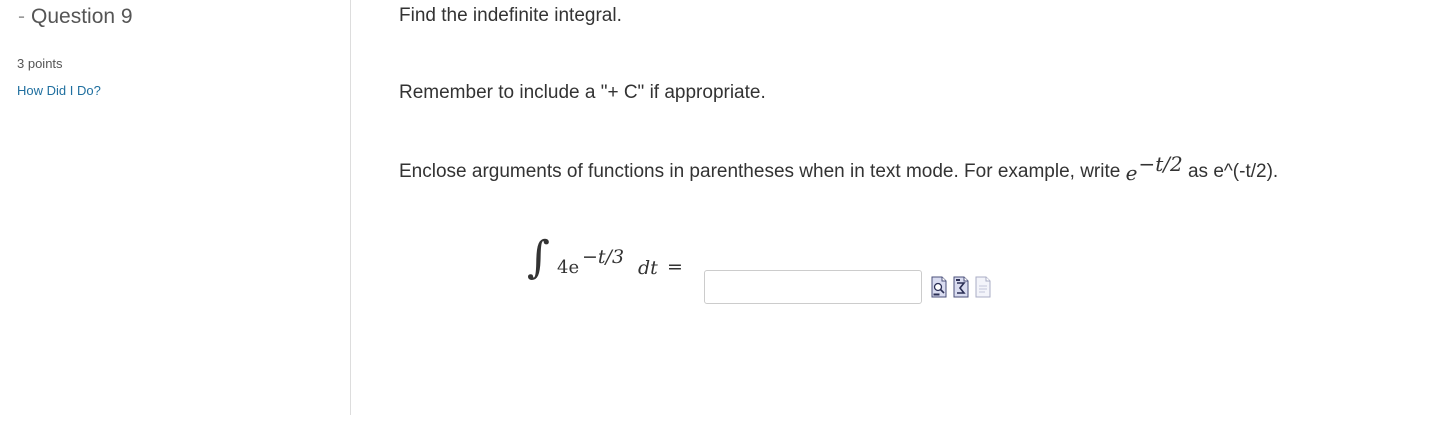  What do you see at coordinates (82, 16) in the screenshot?
I see `question-title: Question 9` at bounding box center [82, 16].